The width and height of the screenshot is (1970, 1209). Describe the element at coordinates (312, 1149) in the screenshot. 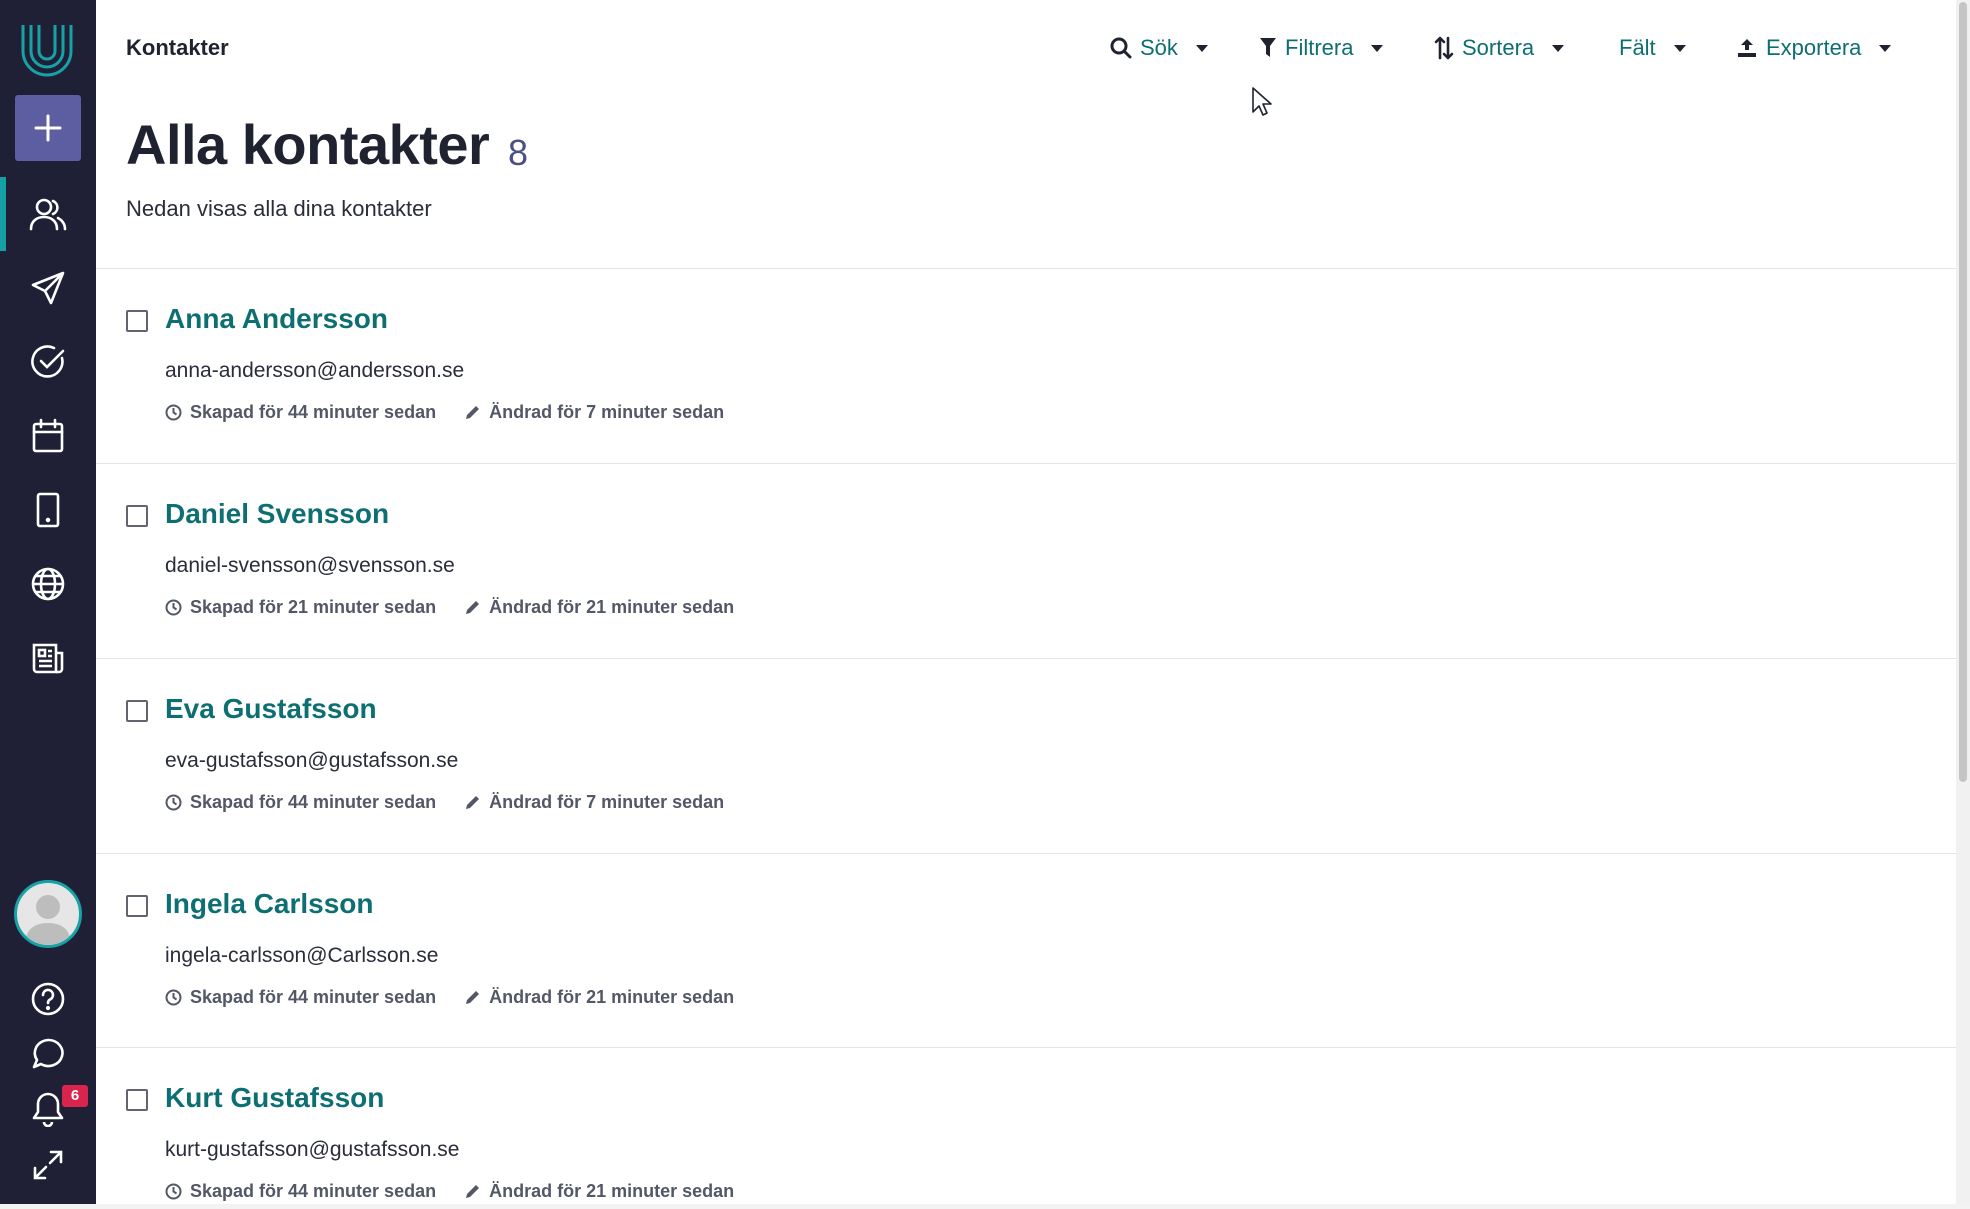

I see `contact-email: kurt-gustafsson@gustafsson.se` at that location.